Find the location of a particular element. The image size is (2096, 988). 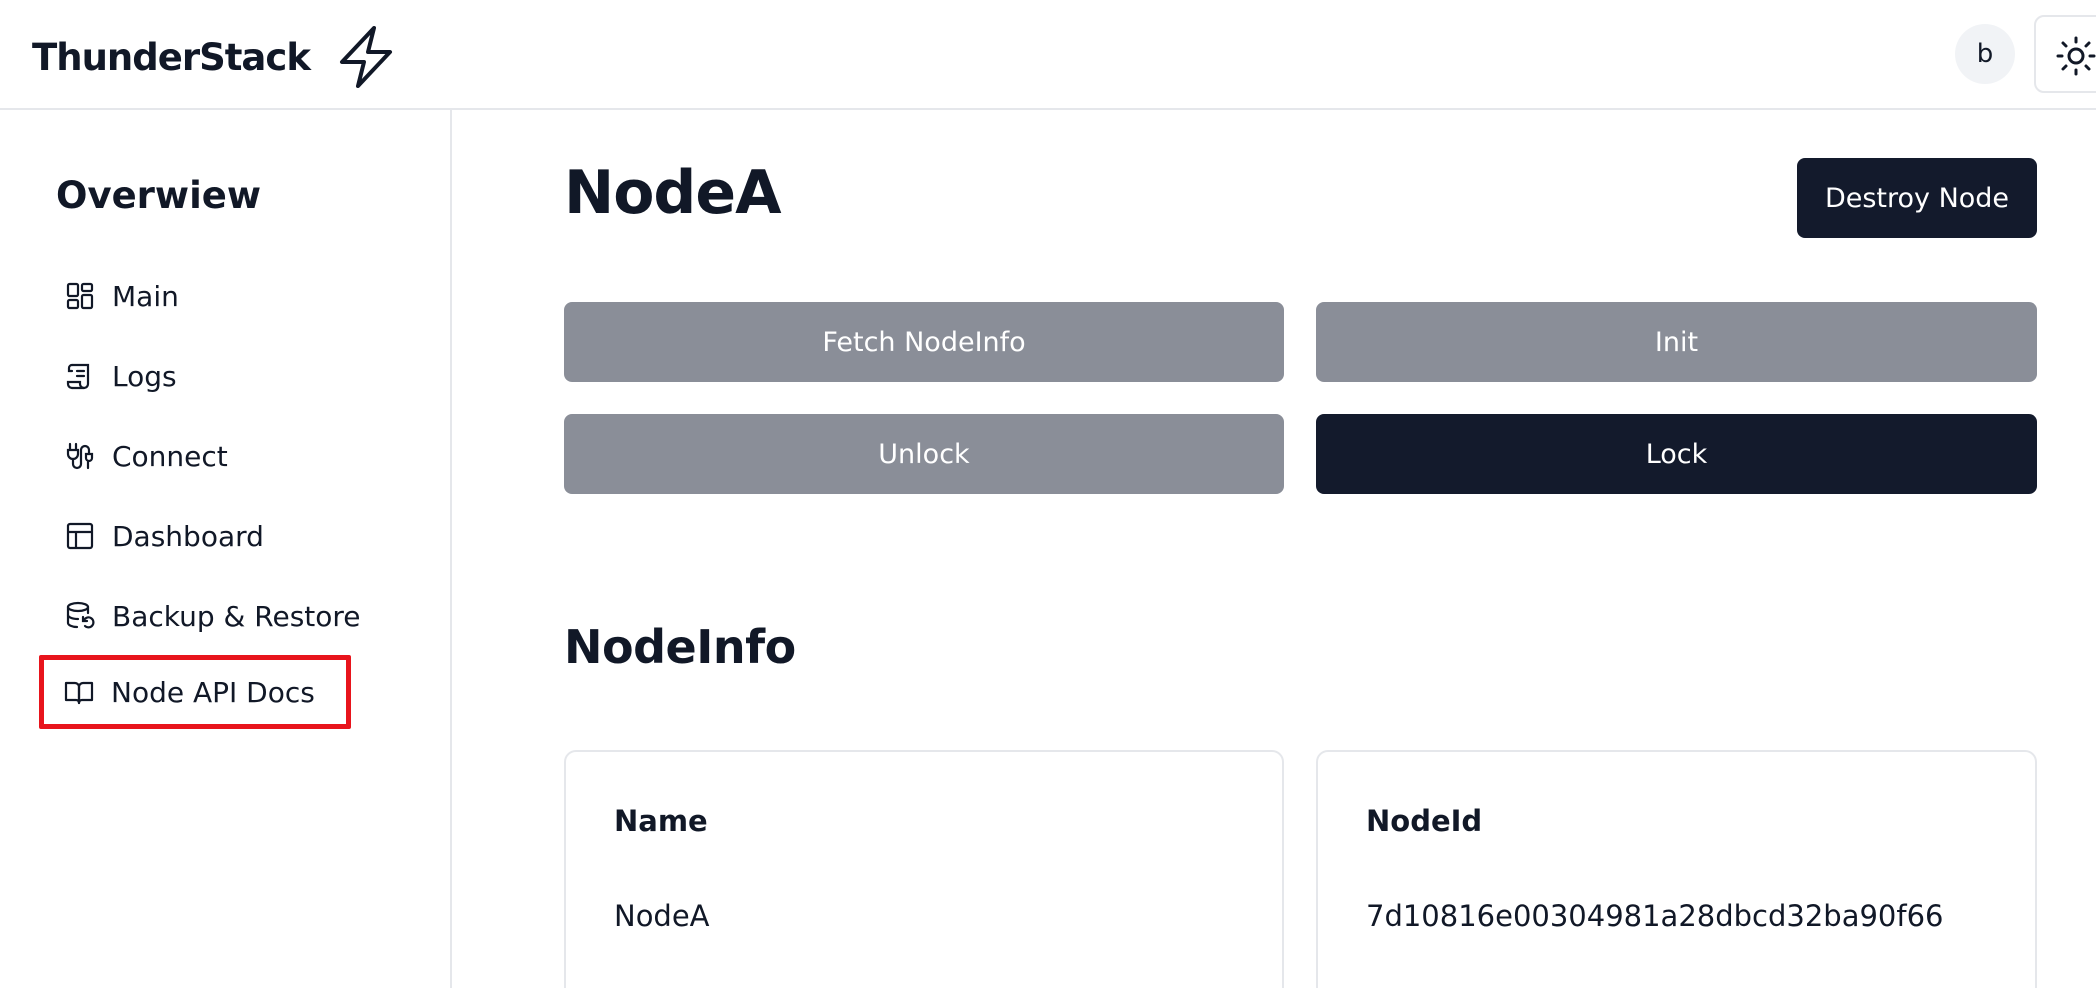

sidebar-item-dashboard: Dashboard is located at coordinates (196, 536).